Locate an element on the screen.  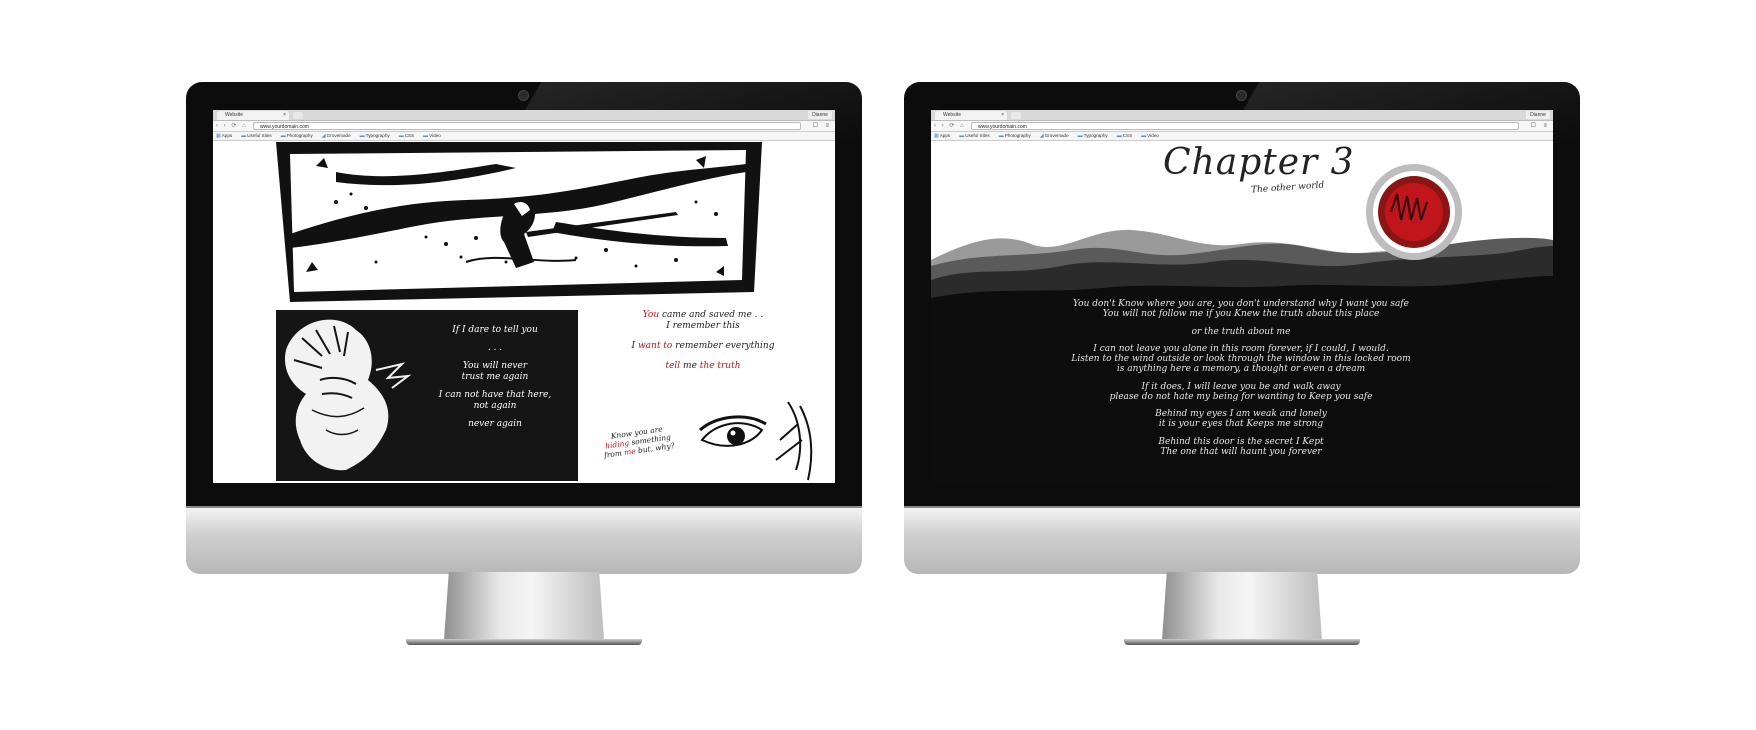
text-want-to: want to is located at coordinates (655, 346).